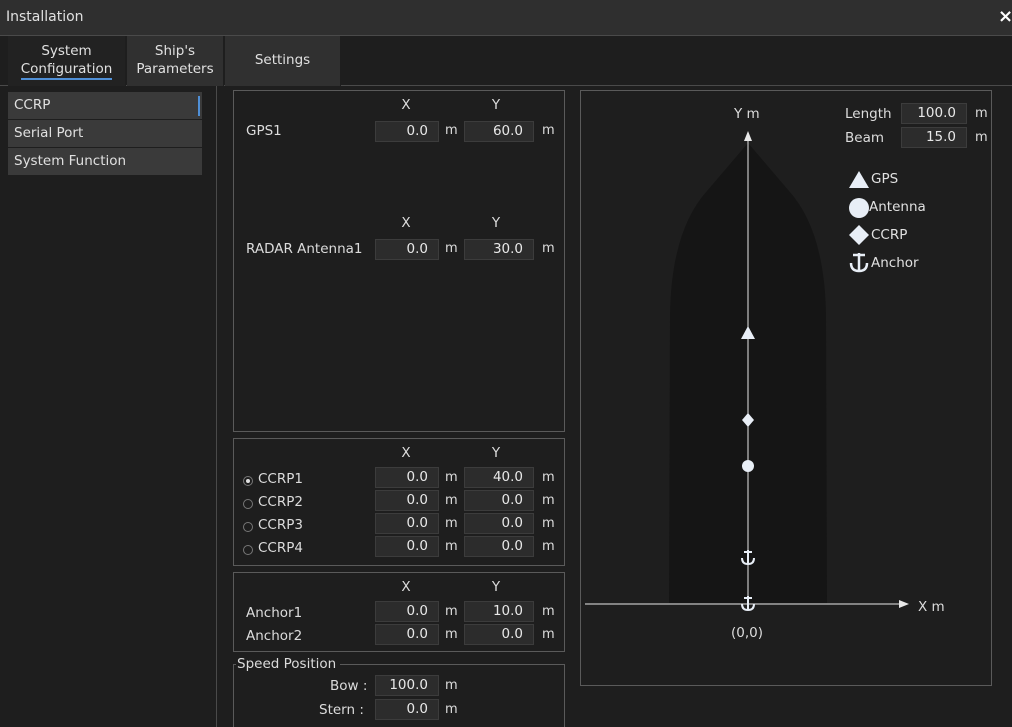  Describe the element at coordinates (499, 546) in the screenshot. I see `ccrp4-y-field: 0.0` at that location.